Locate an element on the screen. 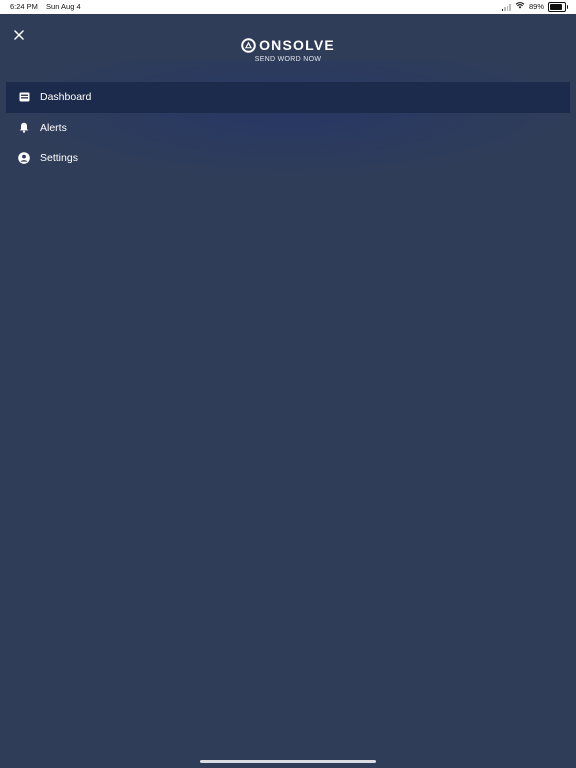 Image resolution: width=576 pixels, height=768 pixels. close-button is located at coordinates (19, 36).